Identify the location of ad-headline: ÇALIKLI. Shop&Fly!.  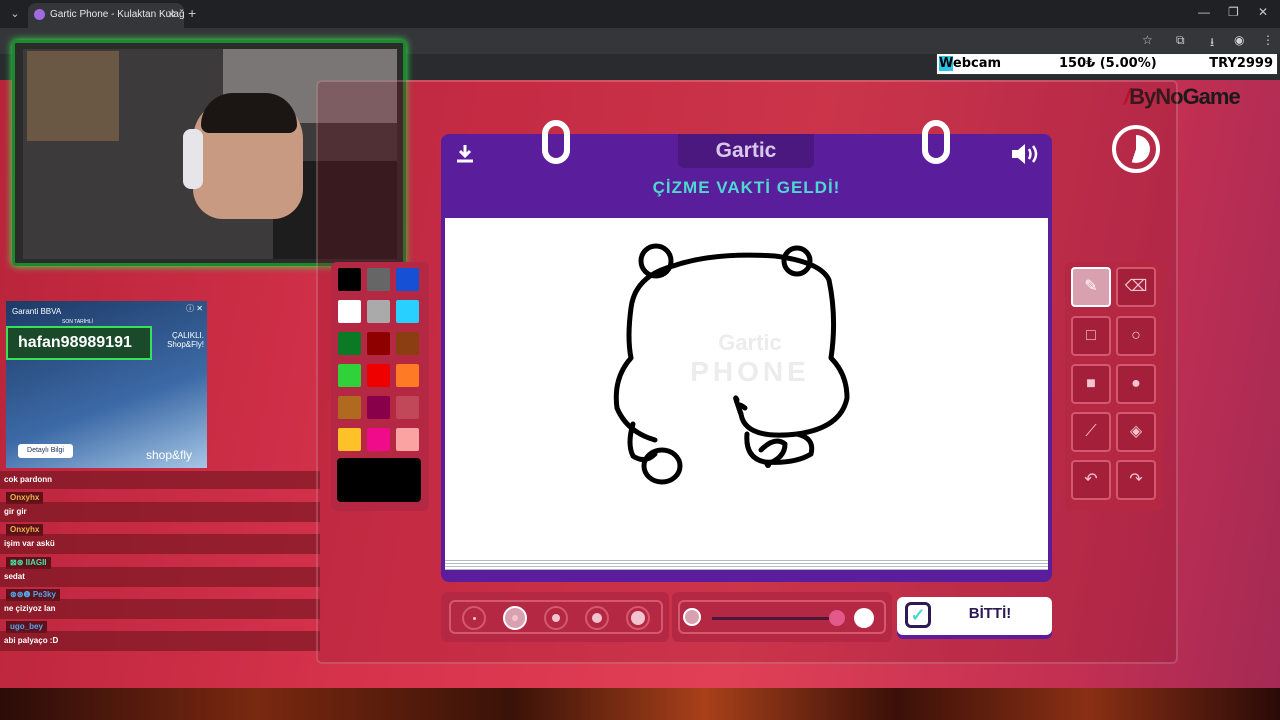
(185, 340).